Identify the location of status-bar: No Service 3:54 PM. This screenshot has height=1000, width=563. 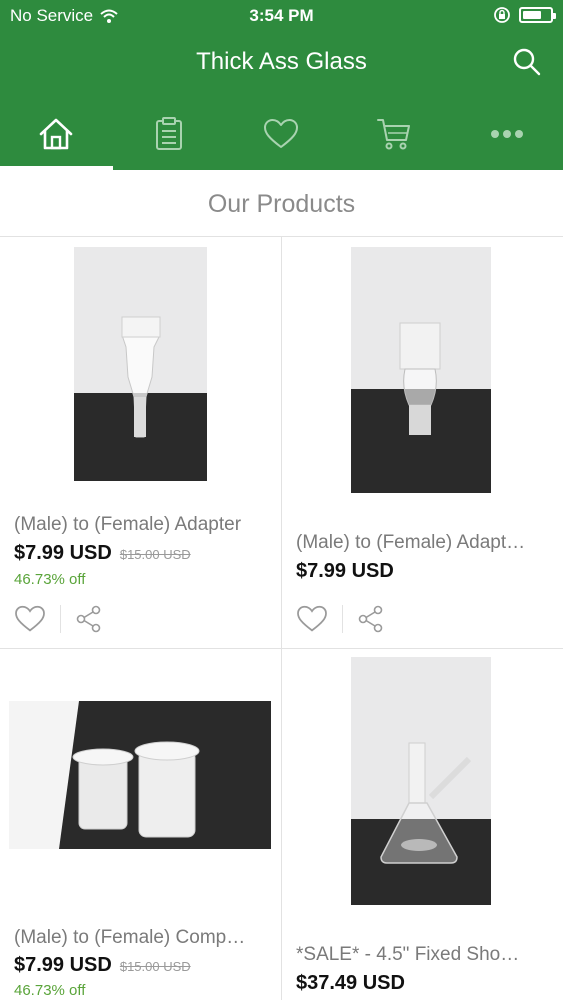
(281, 16).